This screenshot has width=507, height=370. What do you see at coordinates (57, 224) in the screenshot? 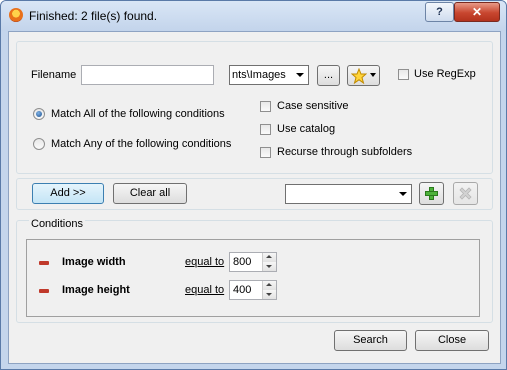
I see `conditions-label: Conditions` at bounding box center [57, 224].